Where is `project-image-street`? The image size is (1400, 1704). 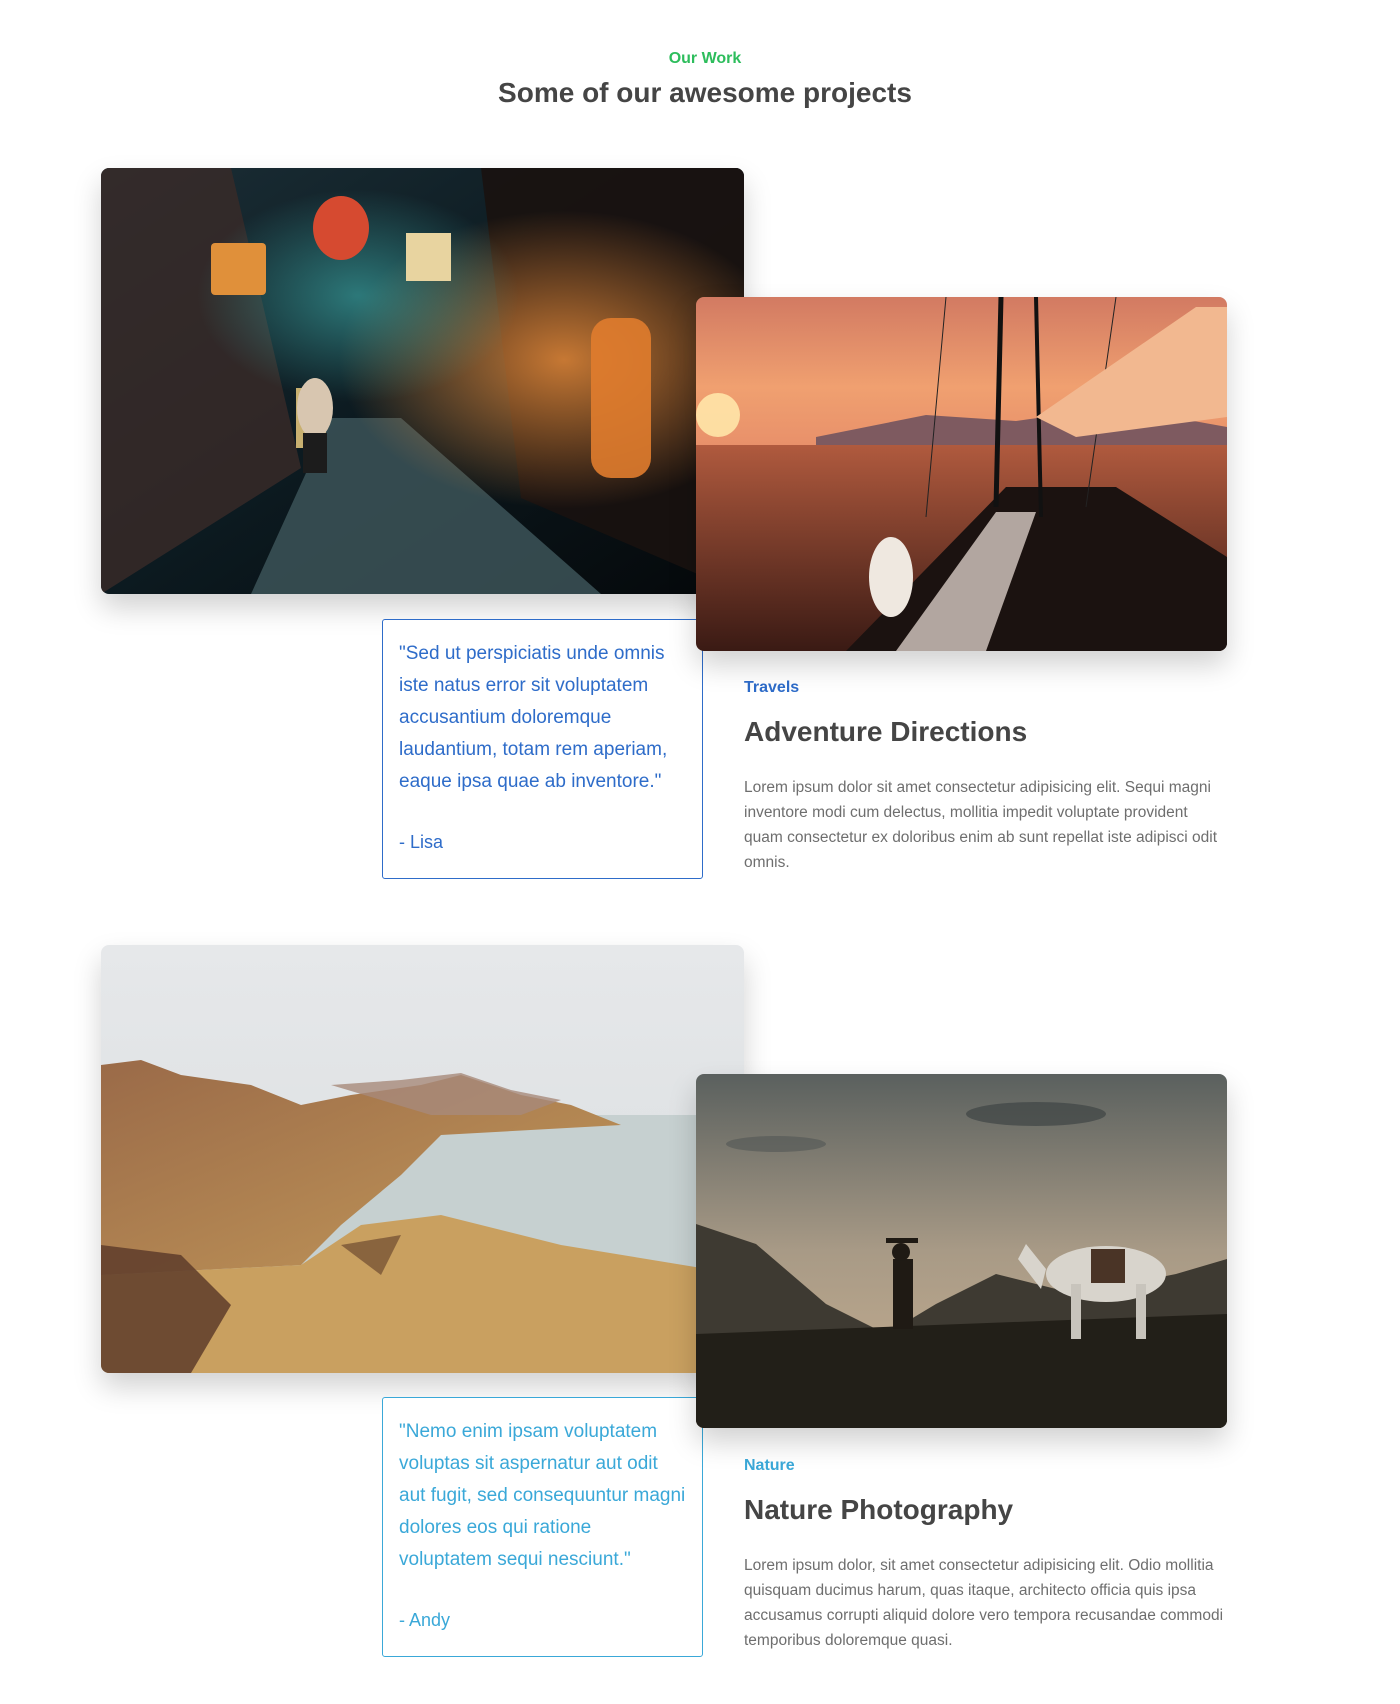
project-image-street is located at coordinates (422, 381).